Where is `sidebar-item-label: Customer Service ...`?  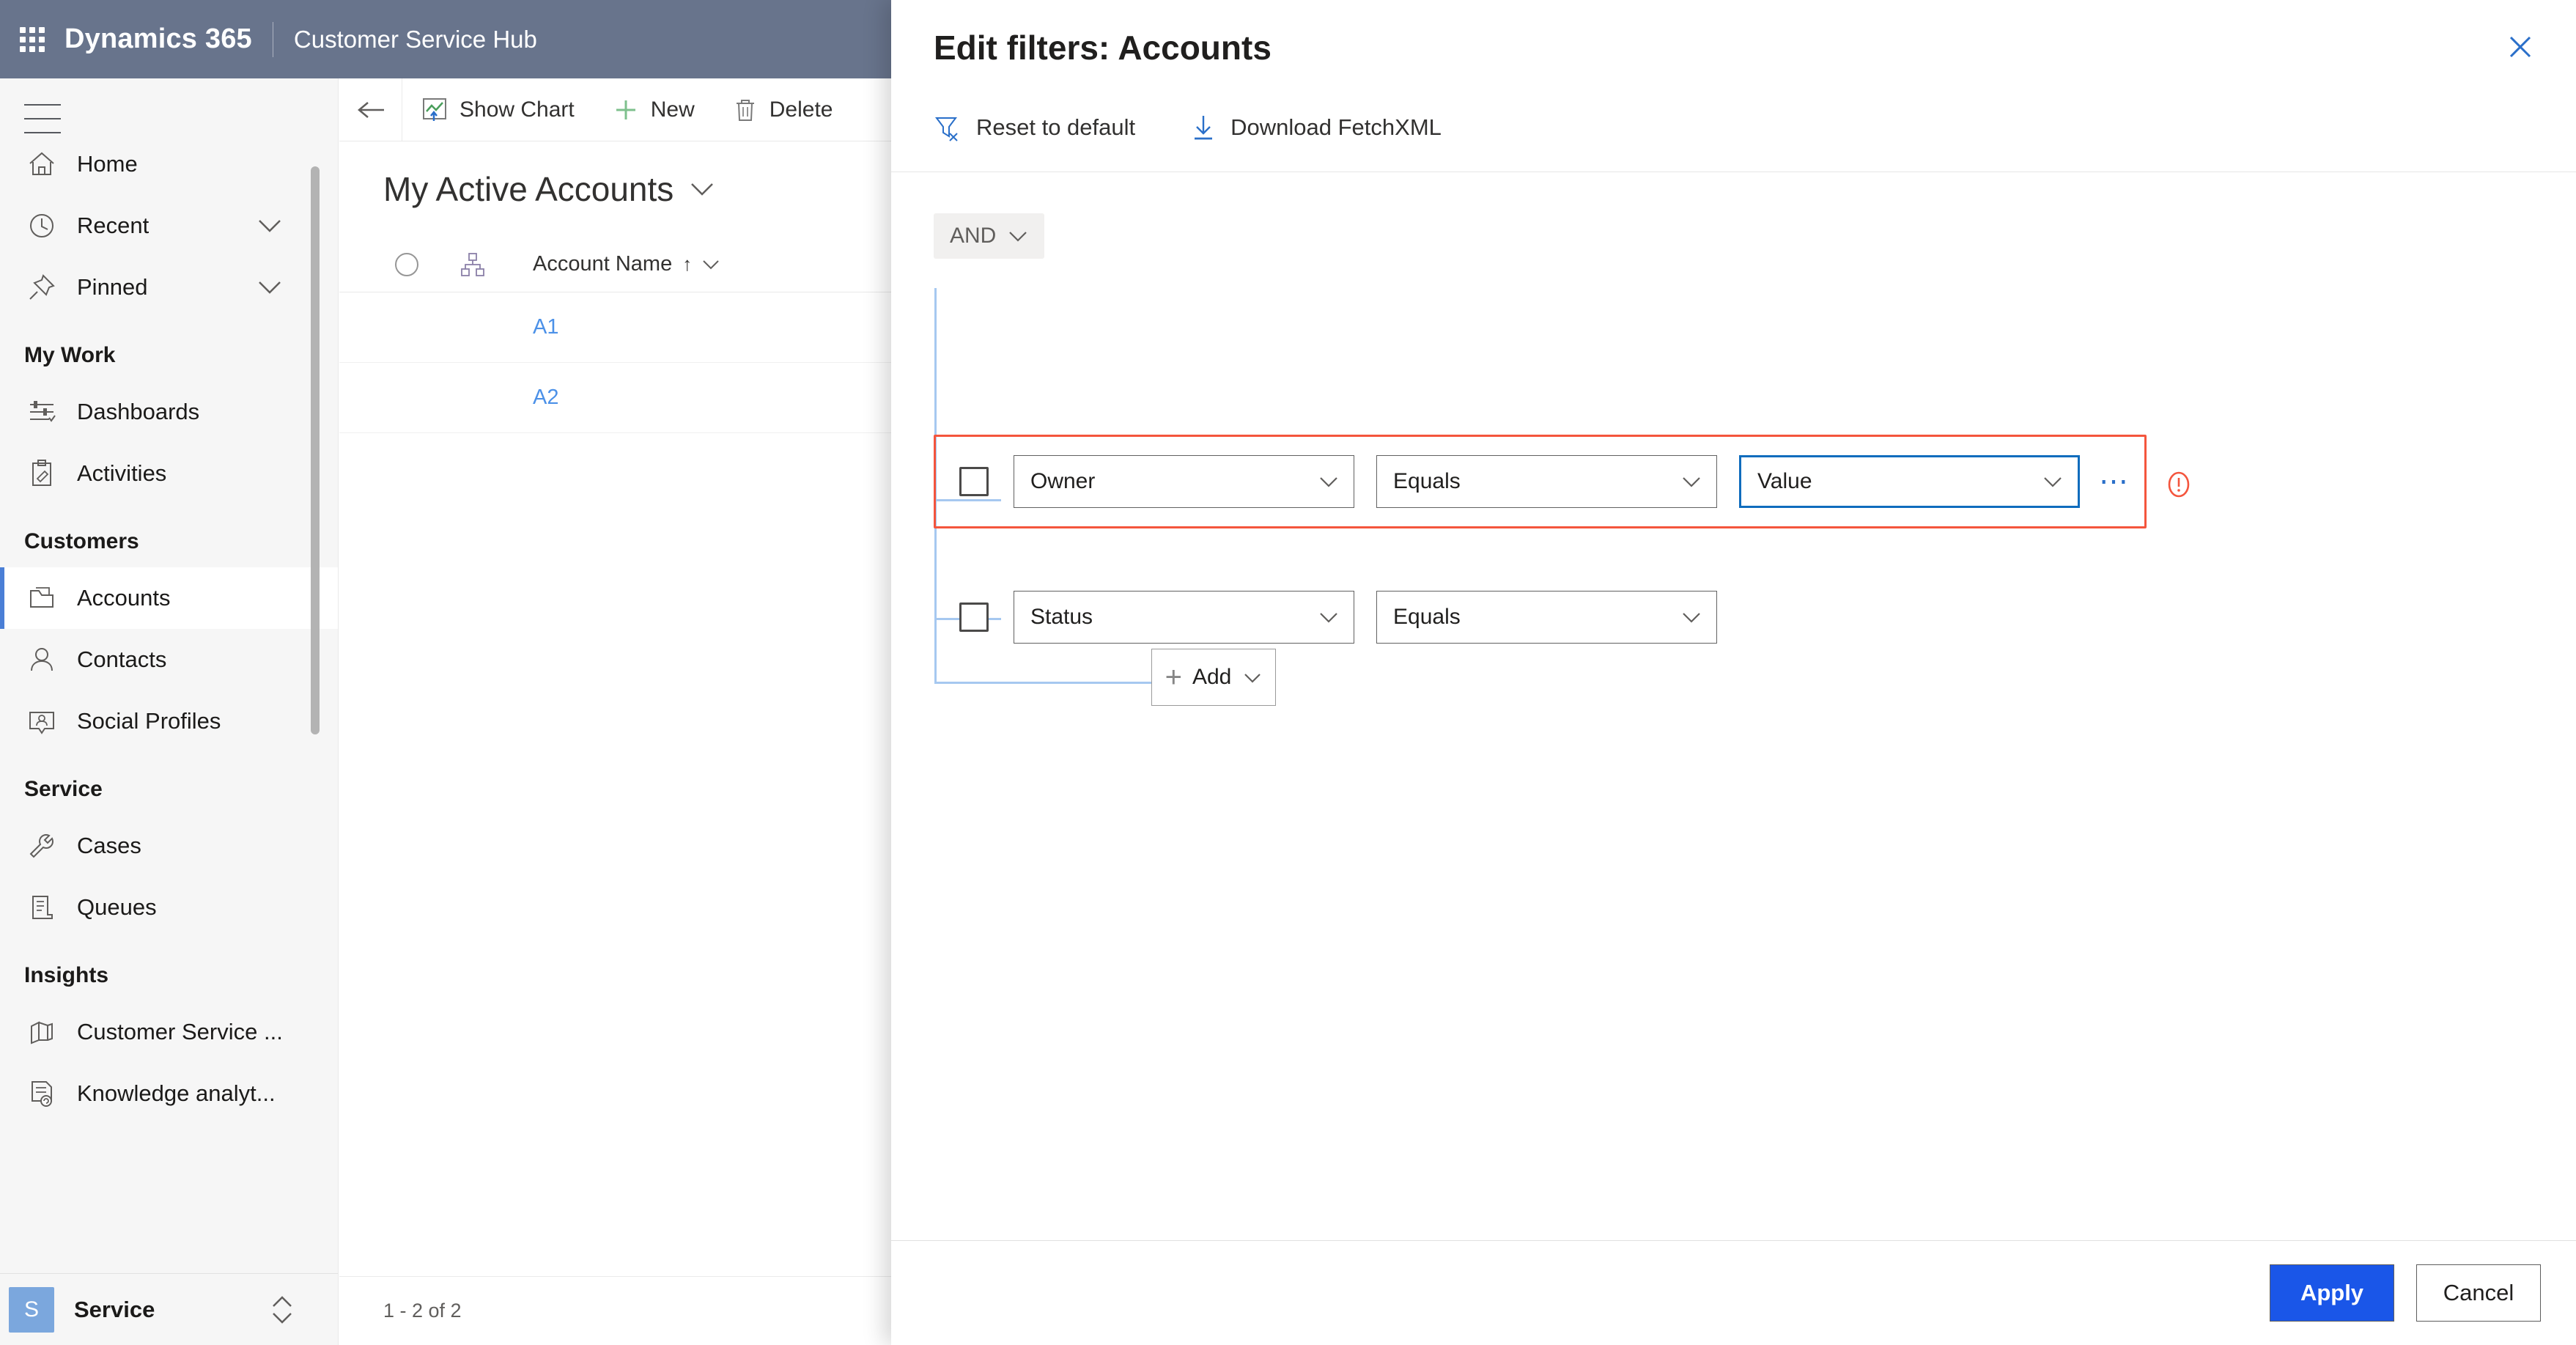
sidebar-item-label: Customer Service ... is located at coordinates (180, 1031).